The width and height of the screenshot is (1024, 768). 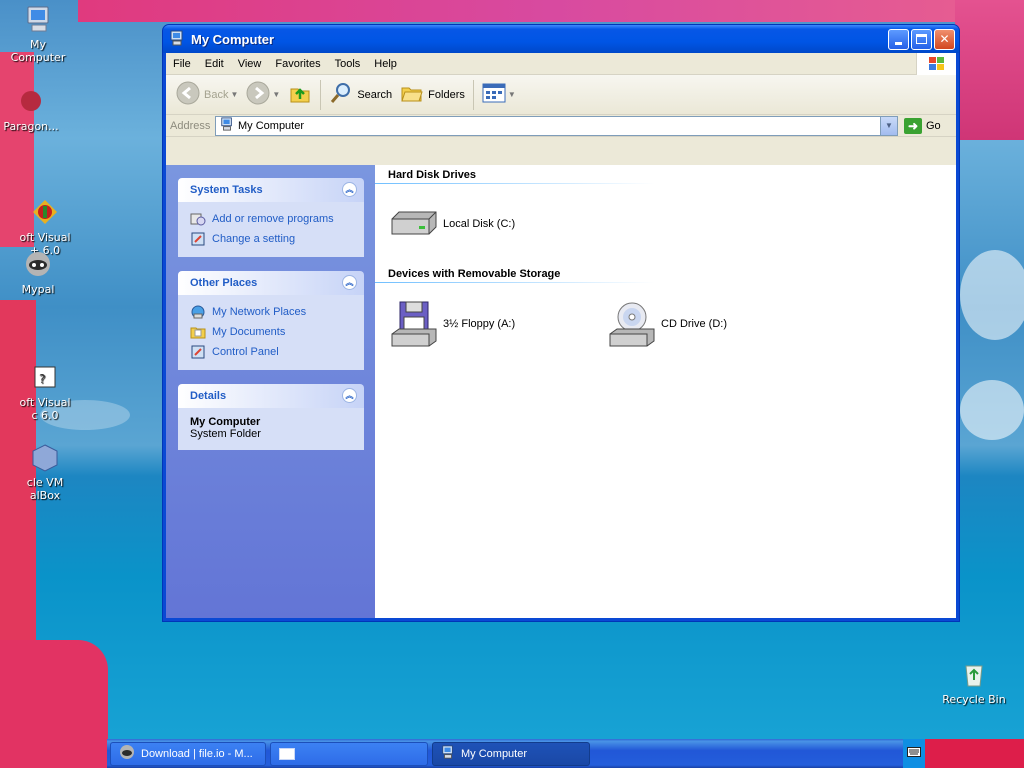 I want to click on address-dropdown-icon: ▼, so click(x=888, y=125).